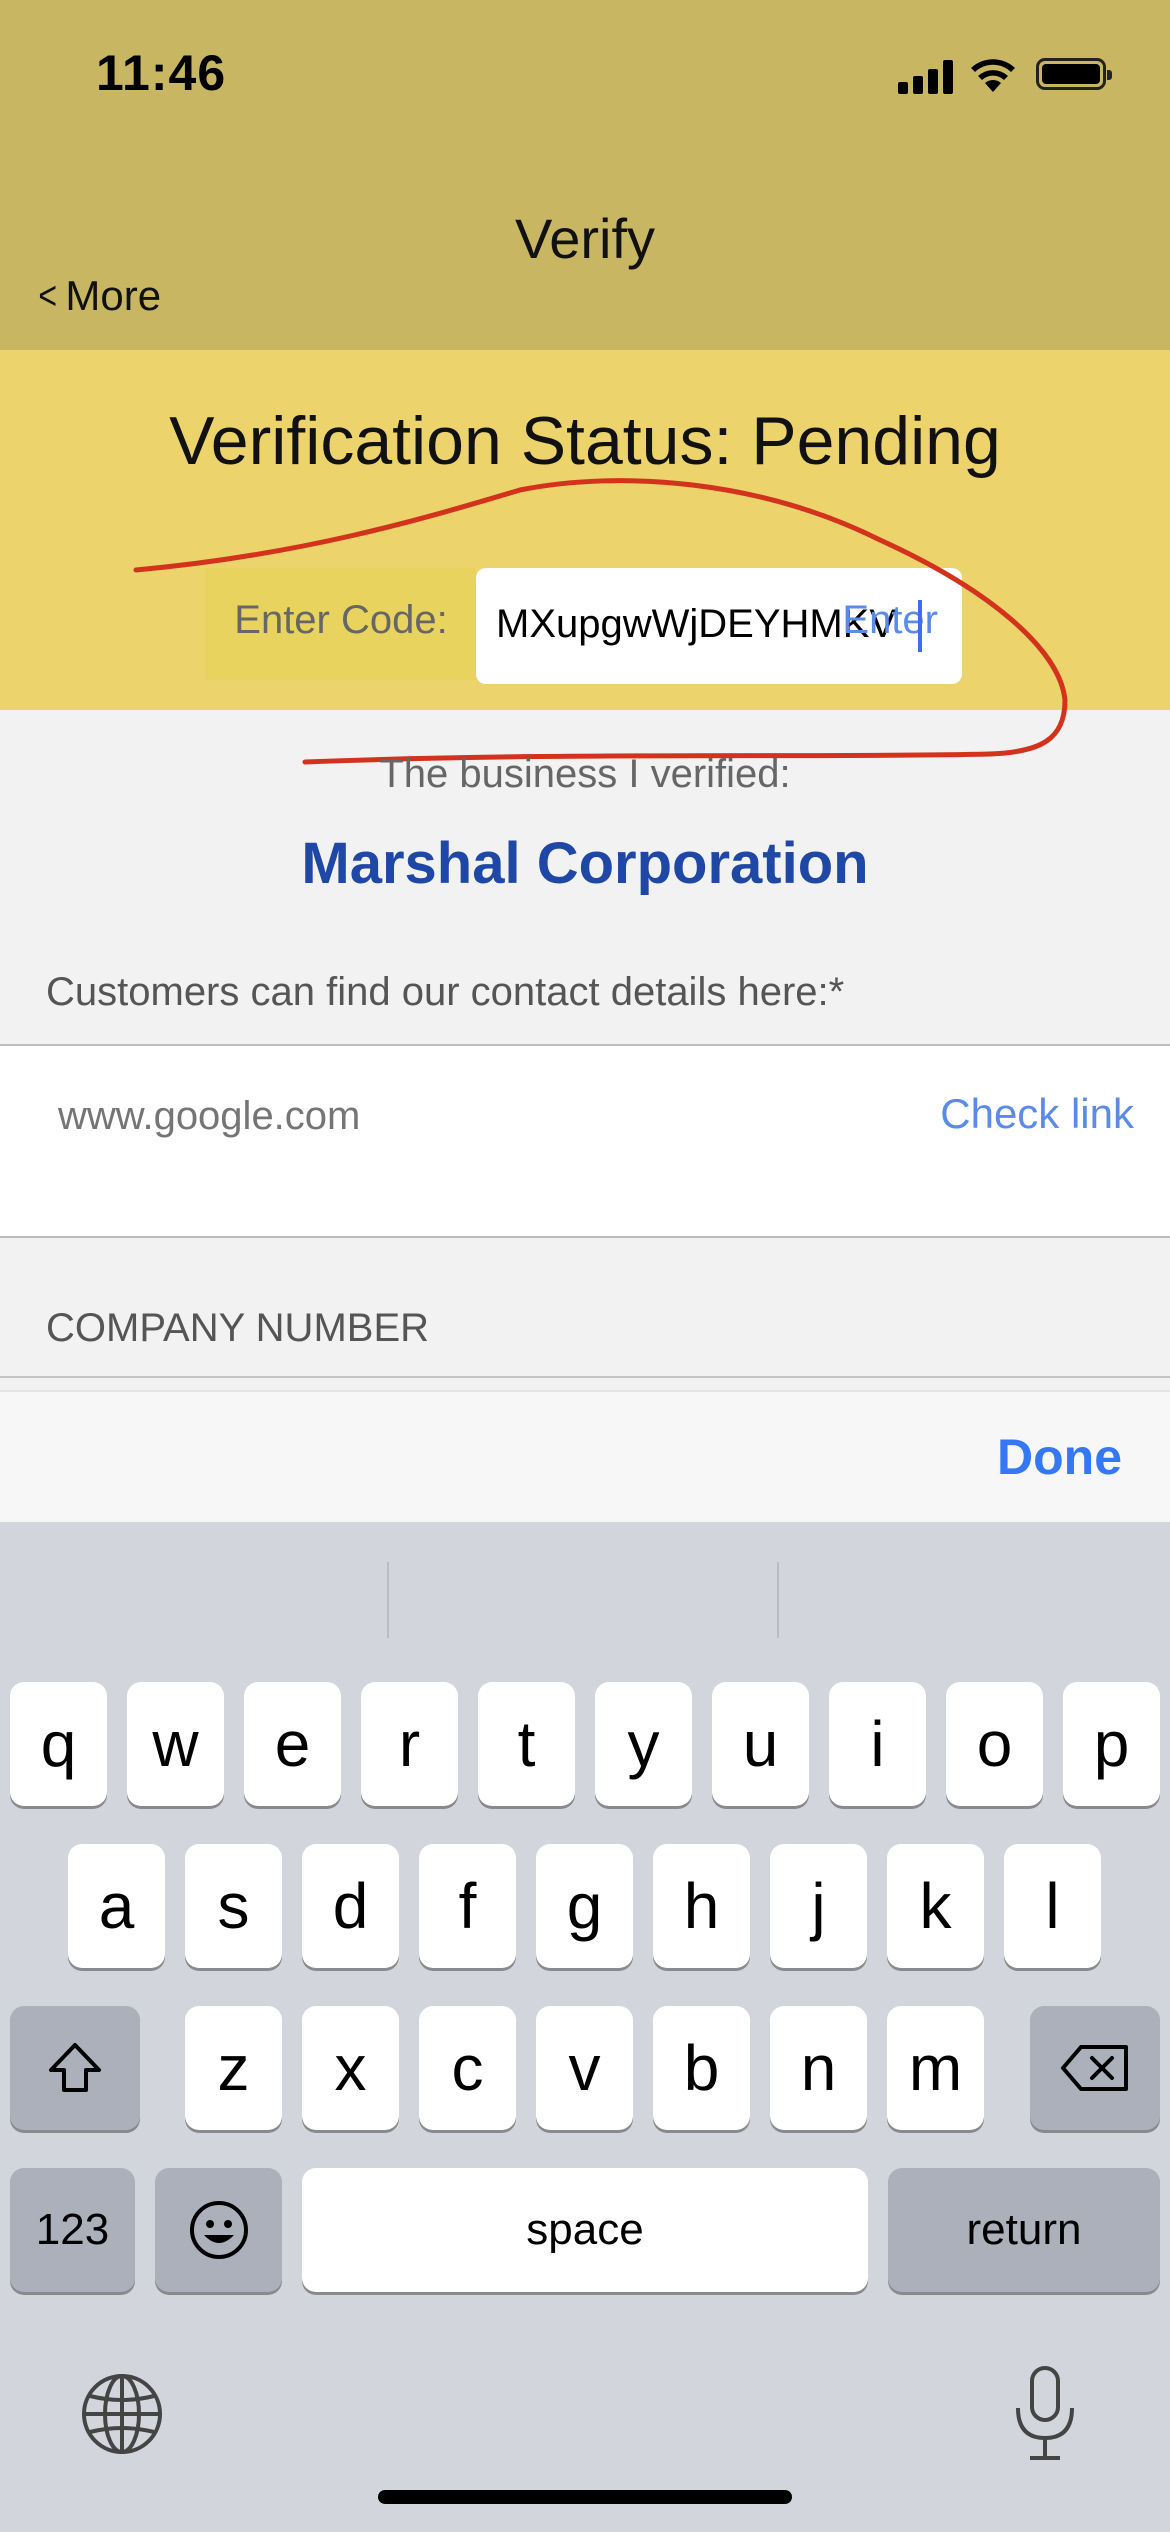 Image resolution: width=1170 pixels, height=2532 pixels. What do you see at coordinates (993, 75) in the screenshot?
I see `wifi-icon` at bounding box center [993, 75].